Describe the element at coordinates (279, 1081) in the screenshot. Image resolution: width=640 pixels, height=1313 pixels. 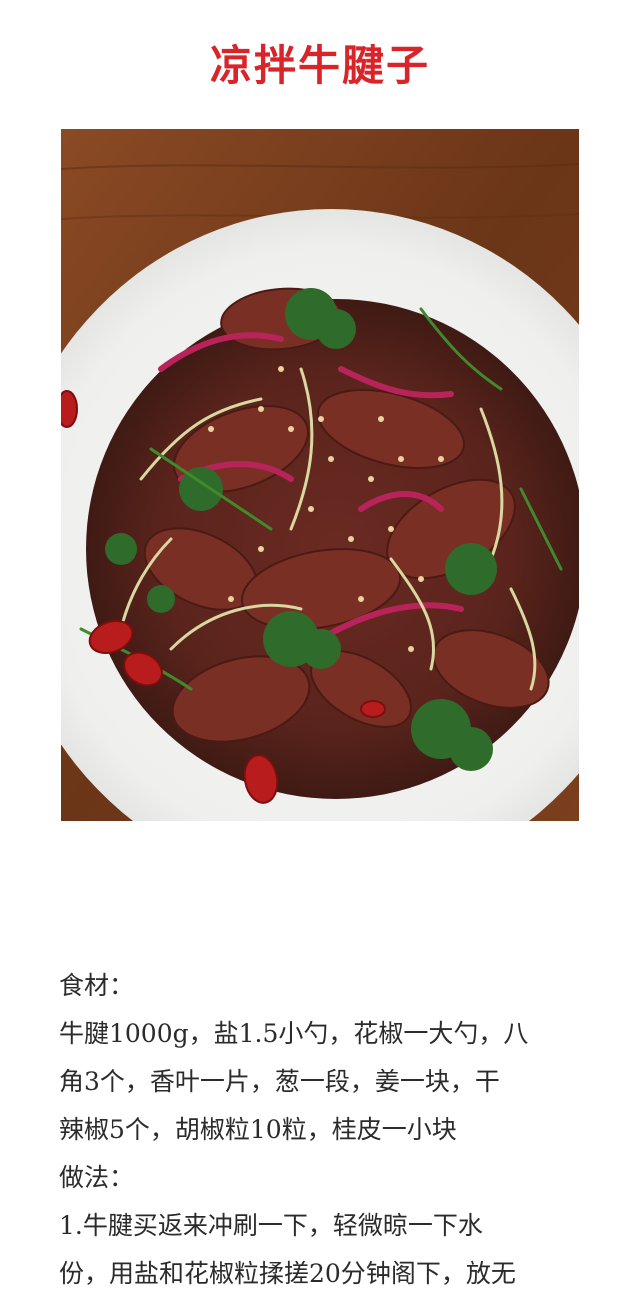
I see `ingredients-line: 角3个，香叶一片，葱一段，姜一块，干` at that location.